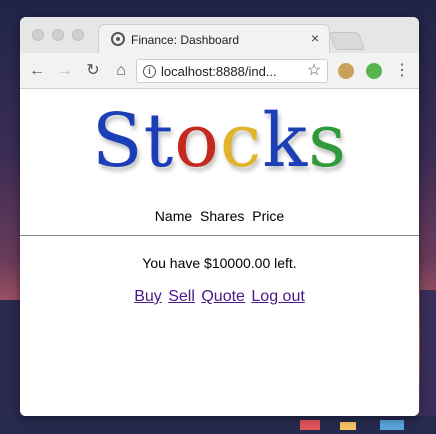  Describe the element at coordinates (268, 216) in the screenshot. I see `column-header-price: Price` at that location.